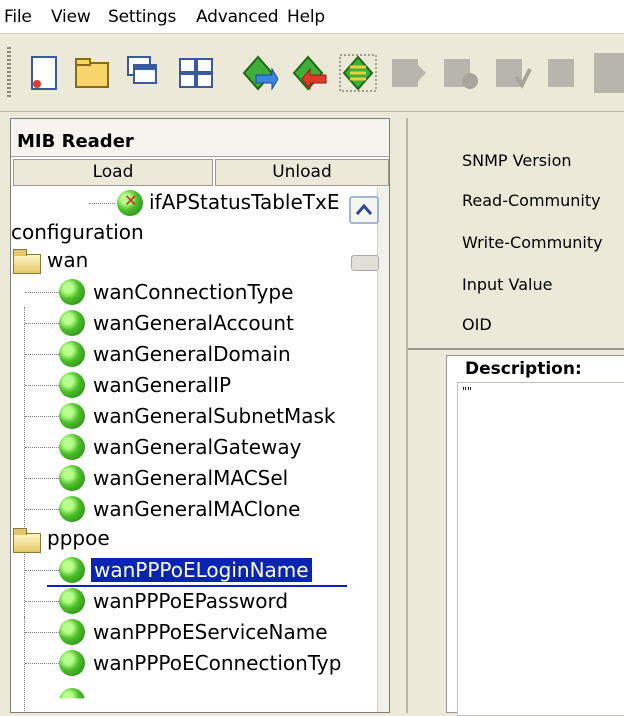 This screenshot has height=716, width=624. Describe the element at coordinates (162, 385) in the screenshot. I see `tree-leaf: wanGeneralIP` at that location.